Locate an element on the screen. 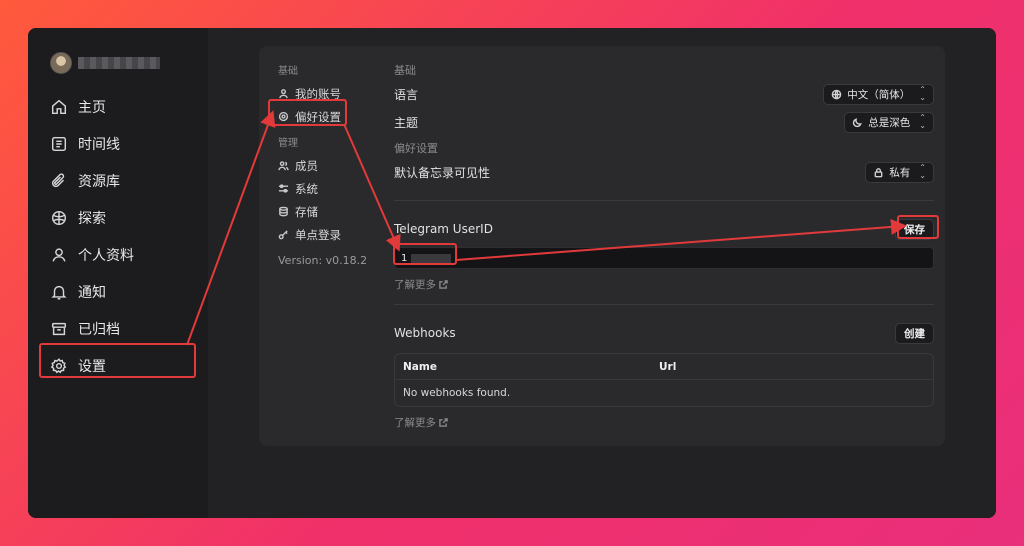 This screenshot has width=1024, height=546. globe-icon is located at coordinates (836, 94).